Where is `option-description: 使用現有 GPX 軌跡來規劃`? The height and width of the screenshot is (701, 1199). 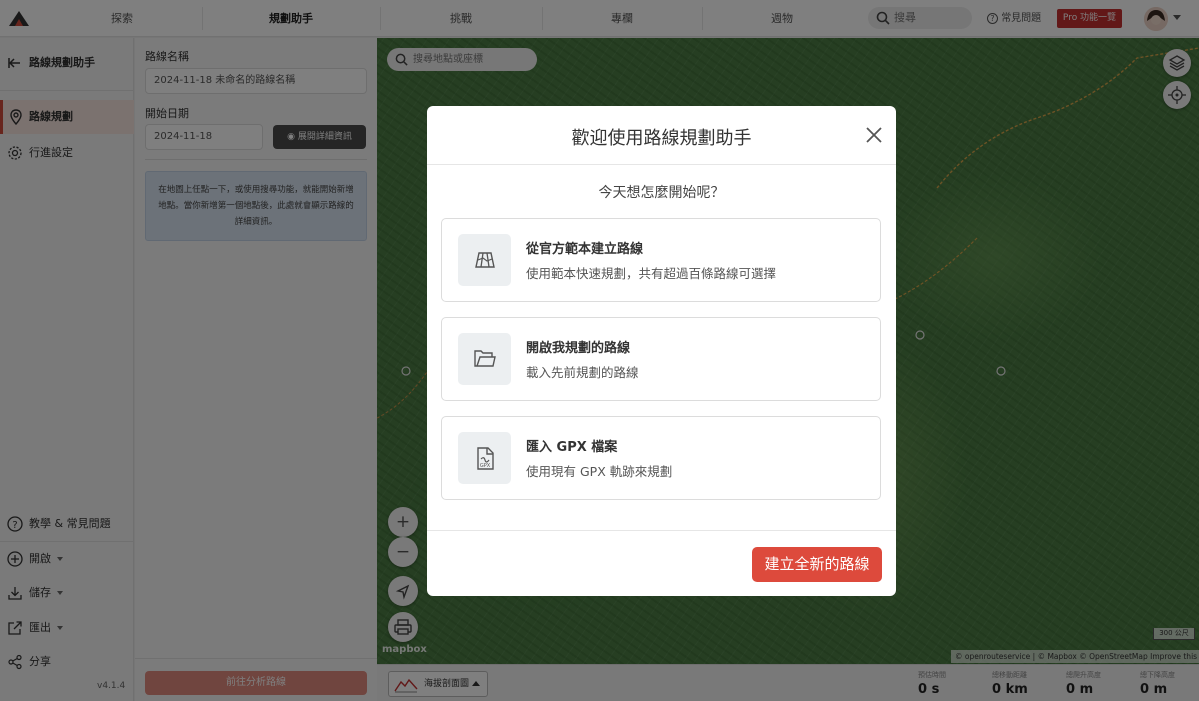
option-description: 使用現有 GPX 軌跡來規劃 is located at coordinates (599, 471).